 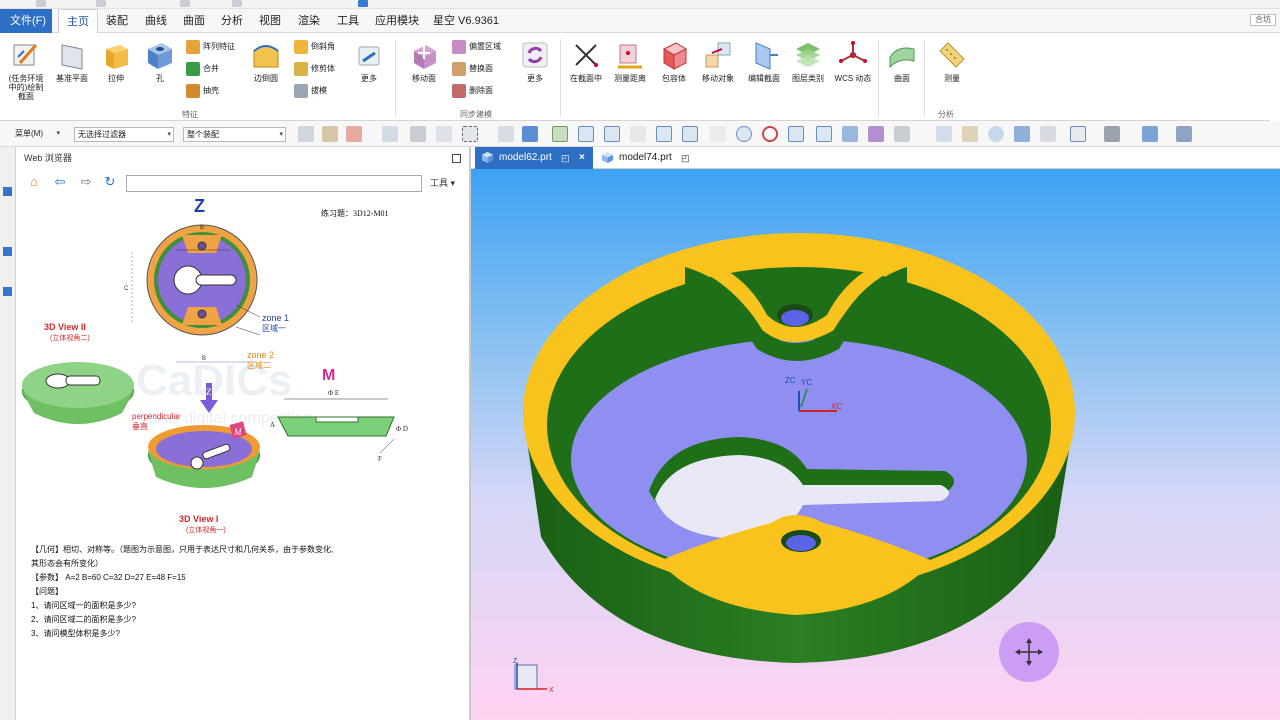 I want to click on pan-cursor, so click(x=1029, y=652).